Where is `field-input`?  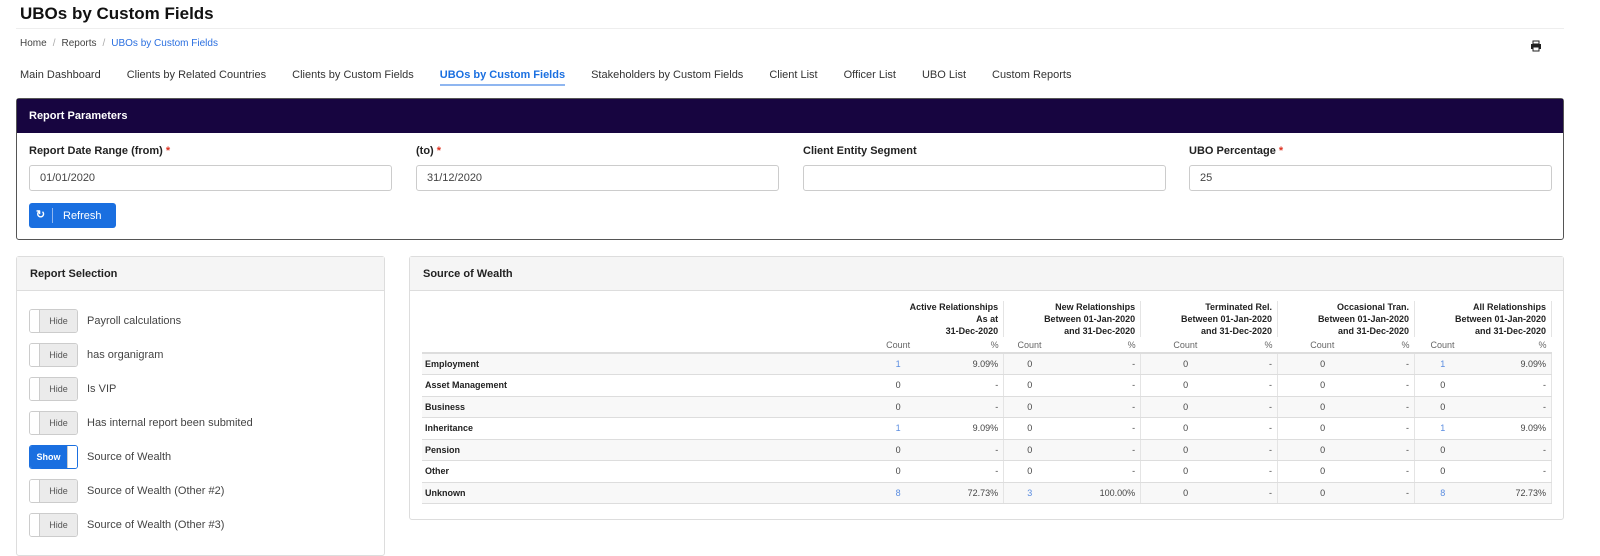
field-input is located at coordinates (984, 178).